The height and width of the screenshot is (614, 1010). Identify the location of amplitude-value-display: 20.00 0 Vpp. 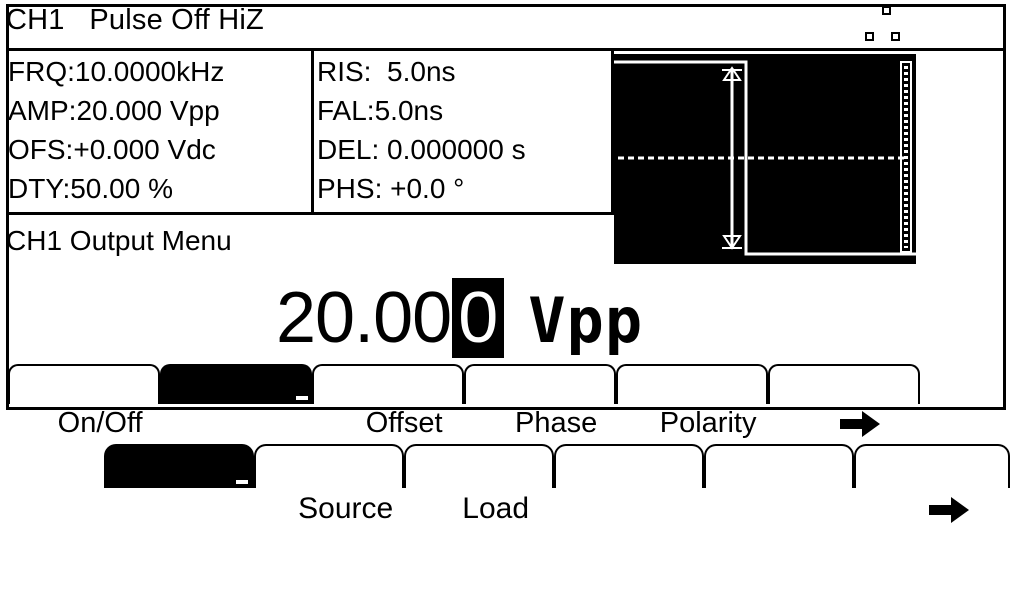
(459, 318).